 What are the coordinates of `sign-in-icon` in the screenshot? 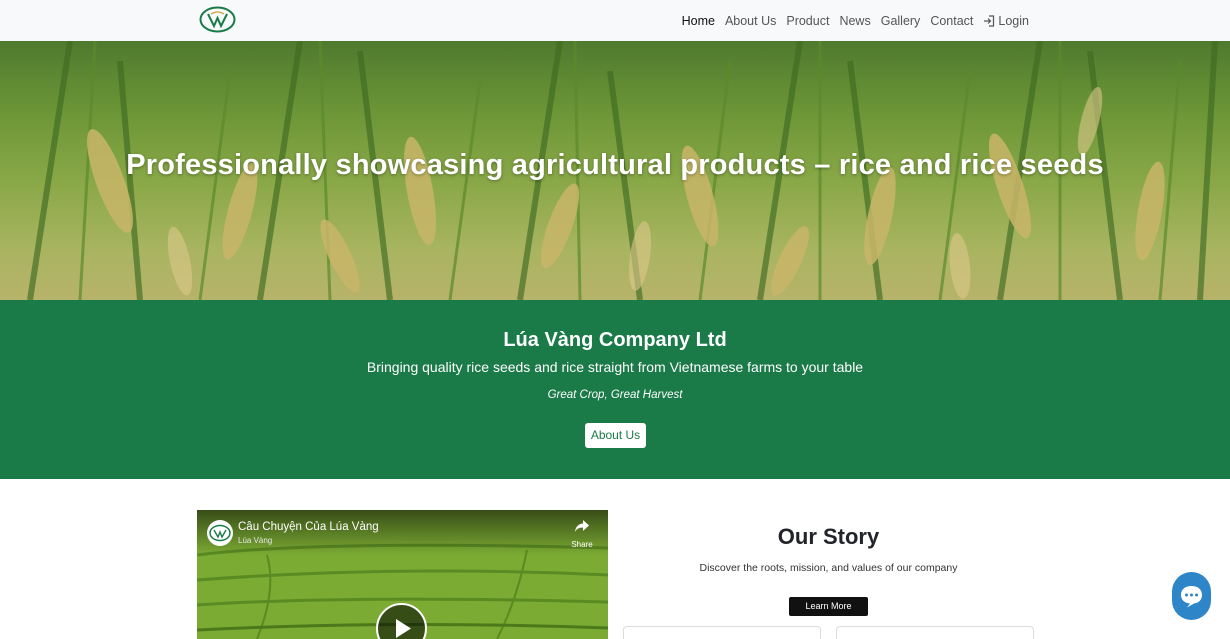 It's located at (989, 20).